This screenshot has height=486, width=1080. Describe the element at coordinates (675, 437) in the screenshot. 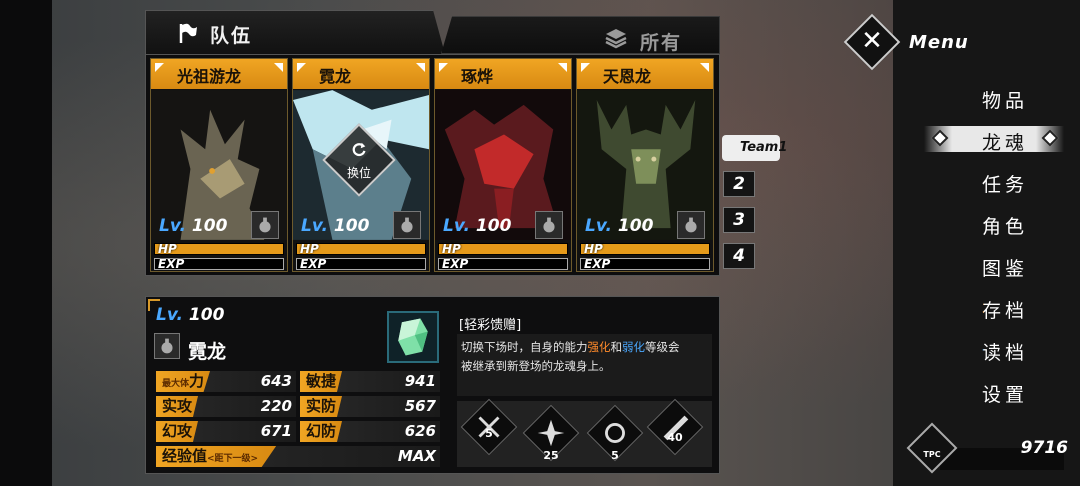

I see `skill-count: 40` at that location.